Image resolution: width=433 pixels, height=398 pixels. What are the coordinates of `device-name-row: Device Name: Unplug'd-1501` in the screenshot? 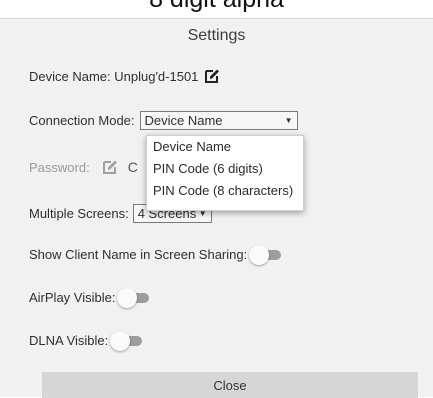 It's located at (124, 76).